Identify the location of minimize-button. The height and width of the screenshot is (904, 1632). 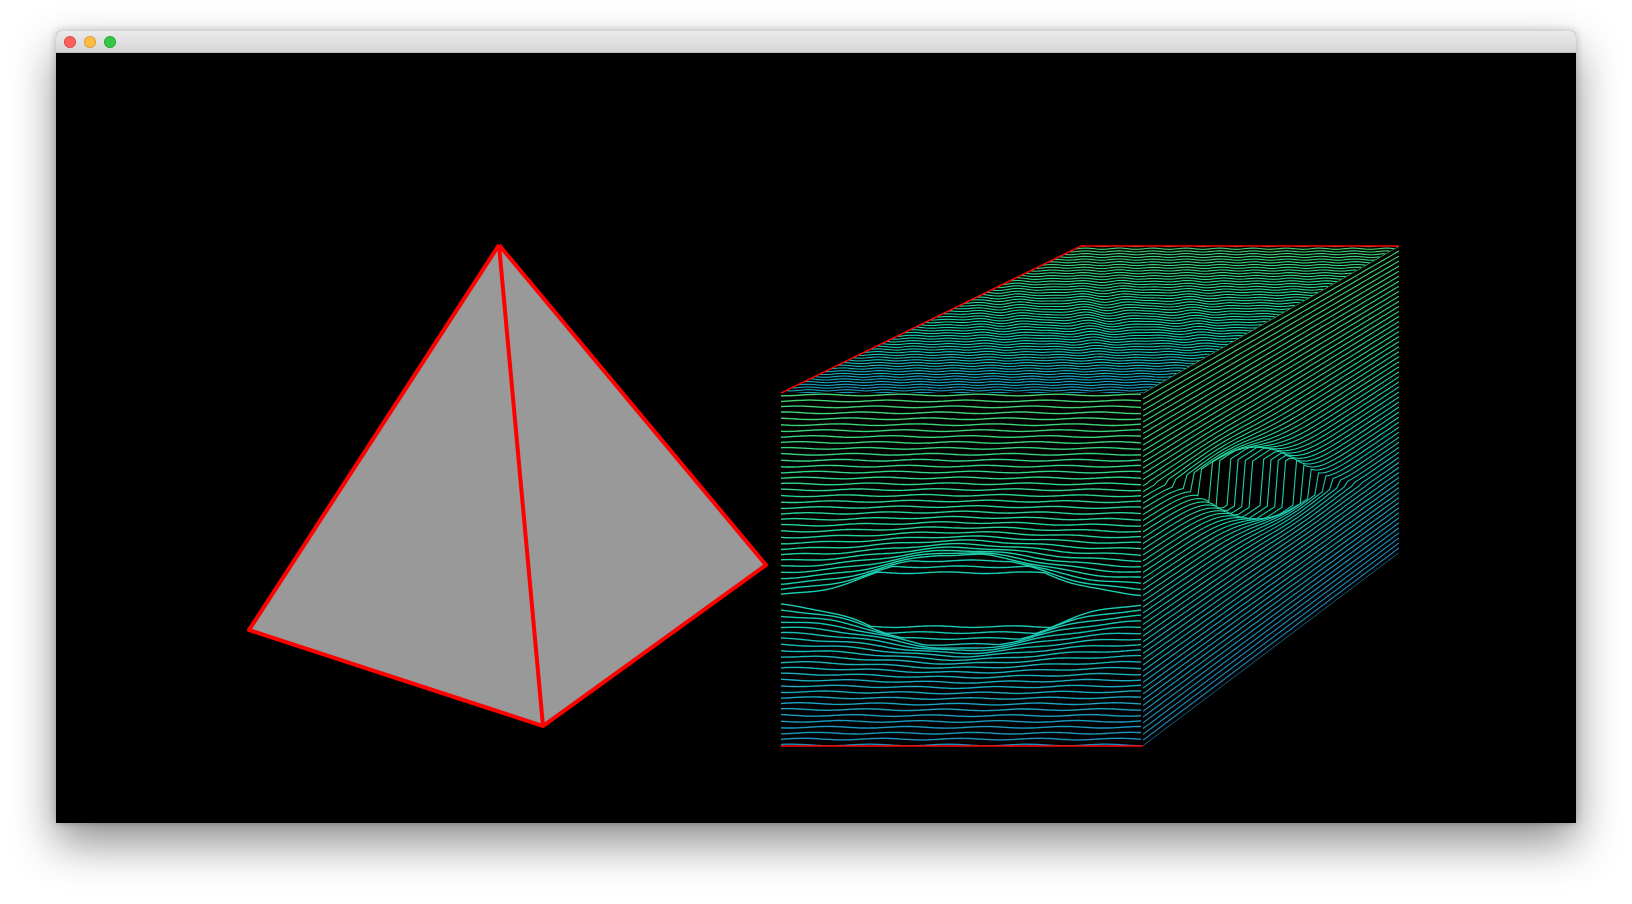
(90, 42).